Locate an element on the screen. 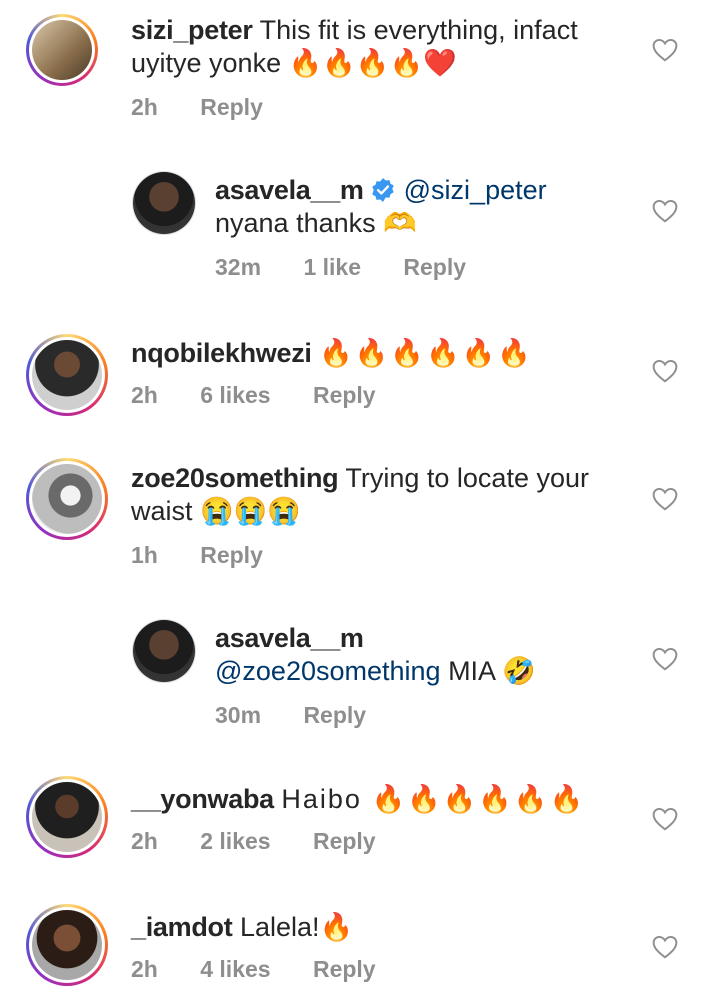  mention-link: @zoe20something is located at coordinates (328, 671).